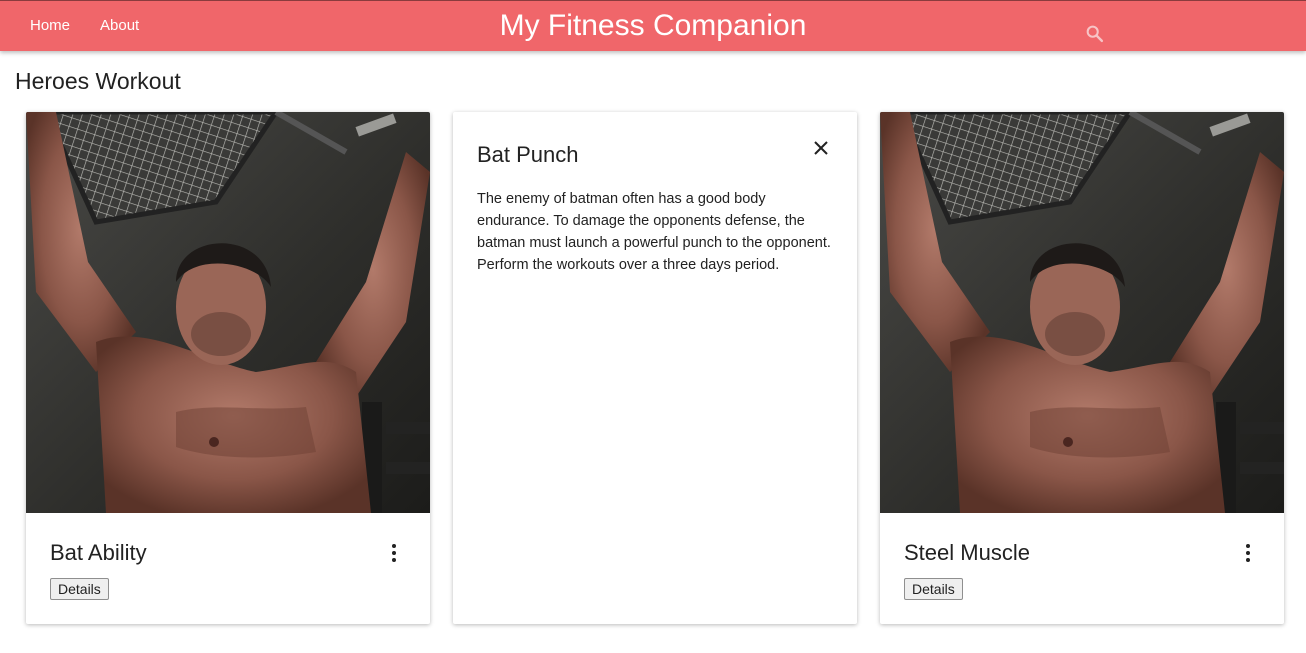  I want to click on card-title: Bat Ability, so click(98, 553).